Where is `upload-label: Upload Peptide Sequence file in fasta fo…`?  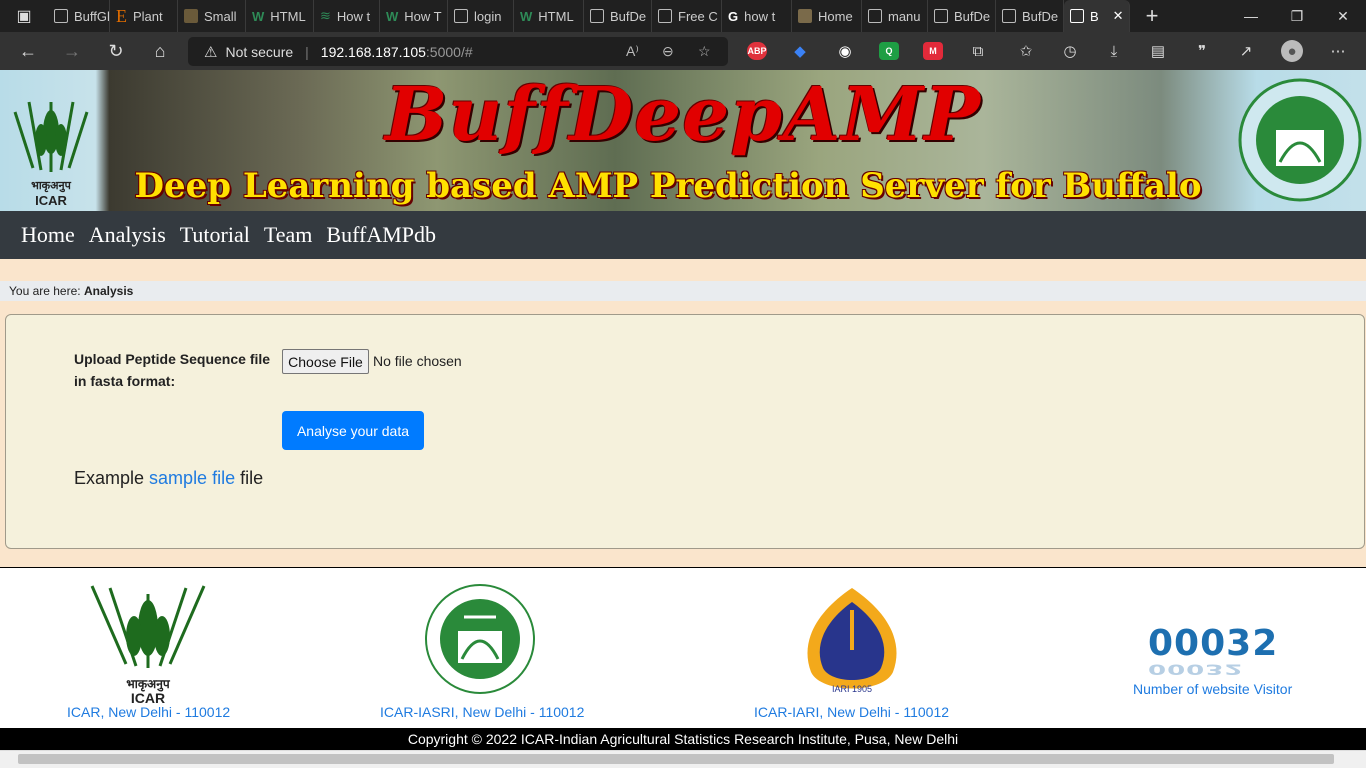 upload-label: Upload Peptide Sequence file in fasta fo… is located at coordinates (172, 370).